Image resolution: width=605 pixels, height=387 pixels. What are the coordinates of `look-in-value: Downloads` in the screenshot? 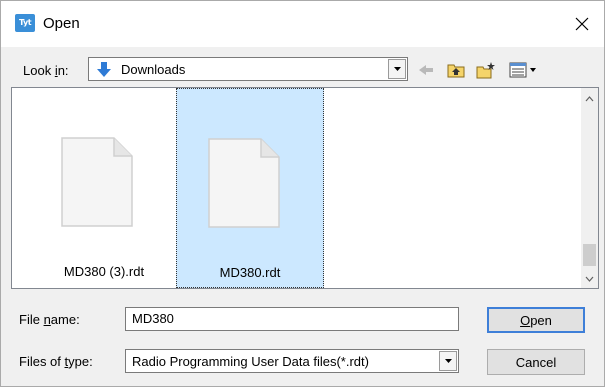 It's located at (153, 69).